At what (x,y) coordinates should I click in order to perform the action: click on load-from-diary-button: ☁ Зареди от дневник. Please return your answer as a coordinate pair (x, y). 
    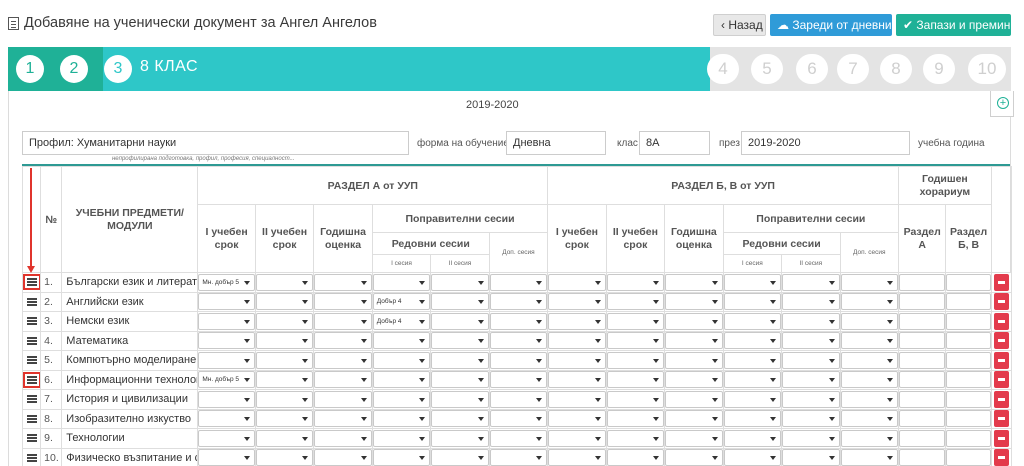
    Looking at the image, I should click on (833, 25).